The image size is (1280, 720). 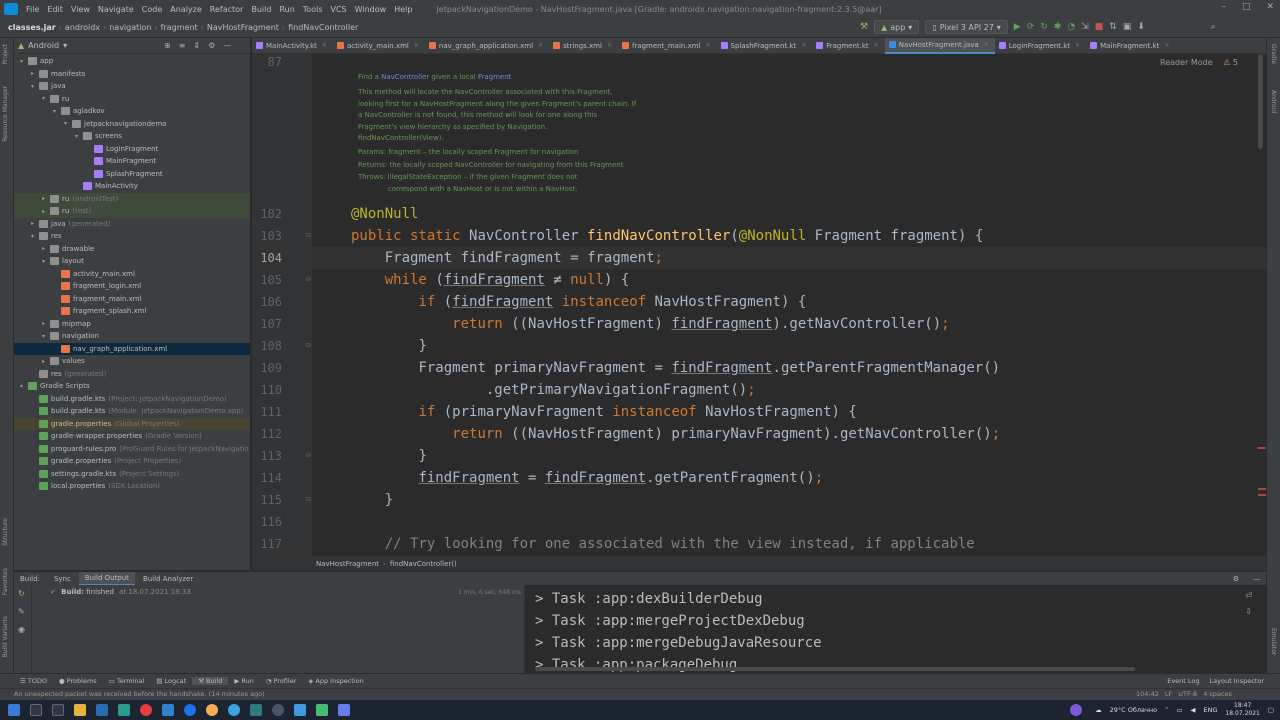 I want to click on console-scrollbar, so click(x=835, y=669).